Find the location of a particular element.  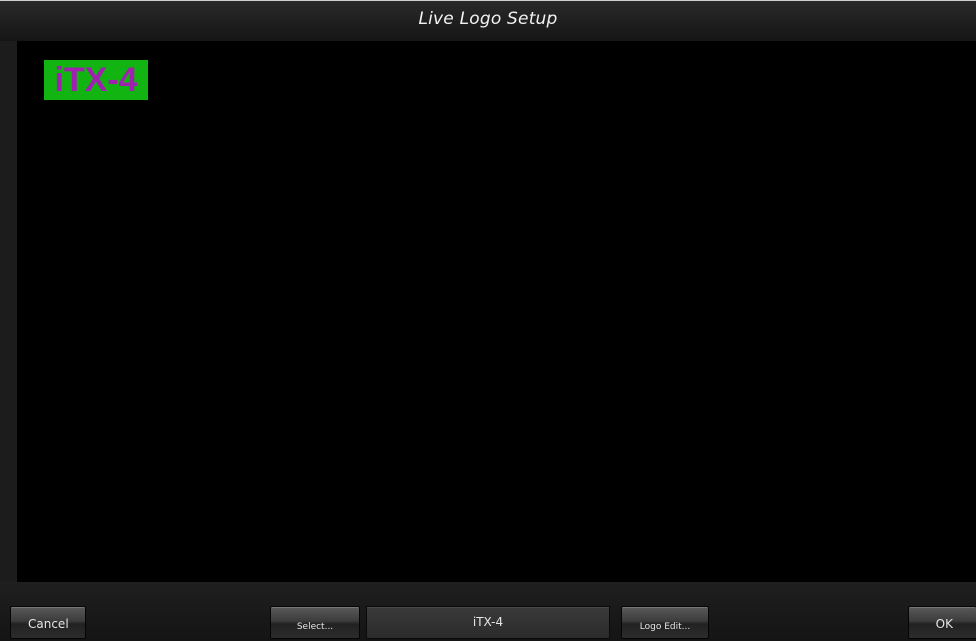

action-bar: Cancel Select... iTX-4 Logo Edit... OK is located at coordinates (488, 611).